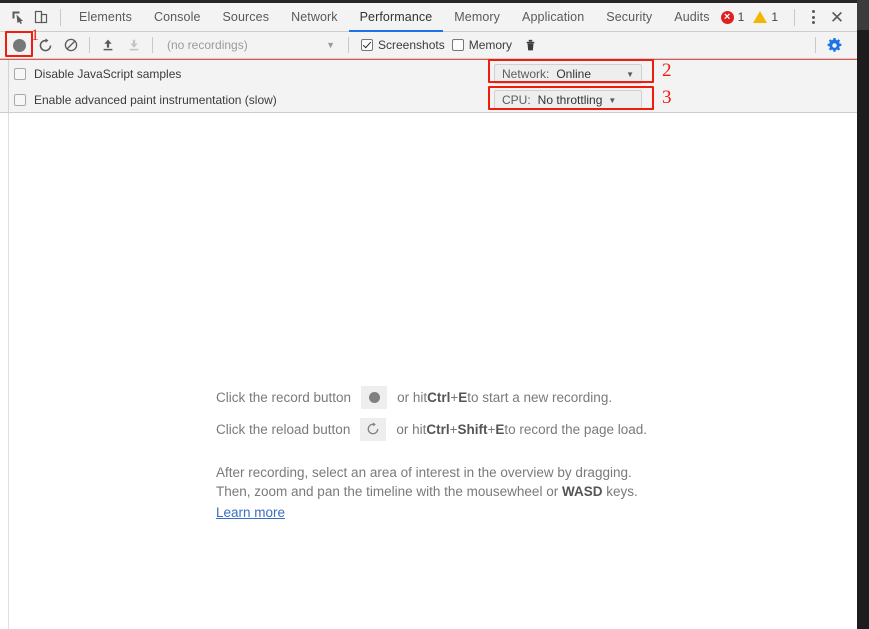  What do you see at coordinates (526, 74) in the screenshot?
I see `network-label: Network:` at bounding box center [526, 74].